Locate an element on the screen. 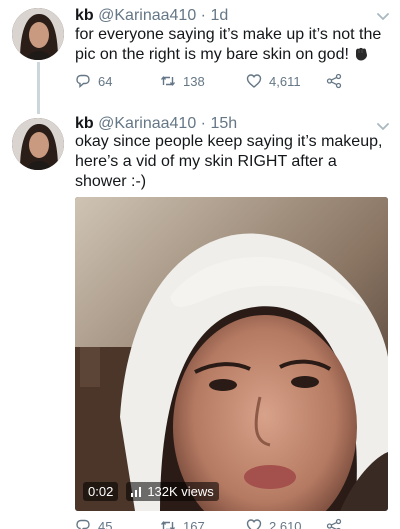 This screenshot has width=400, height=529. like-button: 2,610 is located at coordinates (274, 523).